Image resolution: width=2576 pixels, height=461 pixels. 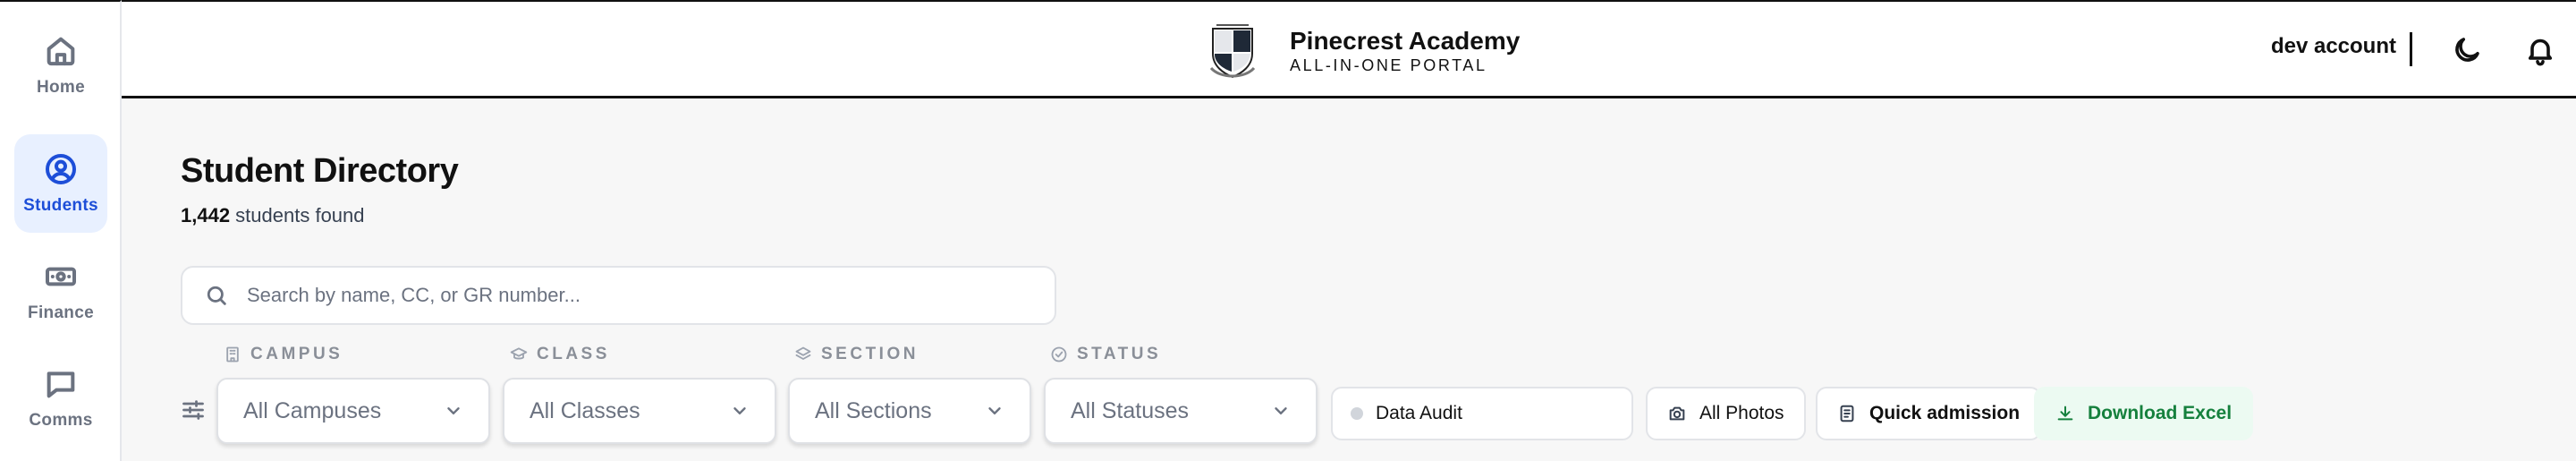 I want to click on class-filter-label: CLASS, so click(x=560, y=354).